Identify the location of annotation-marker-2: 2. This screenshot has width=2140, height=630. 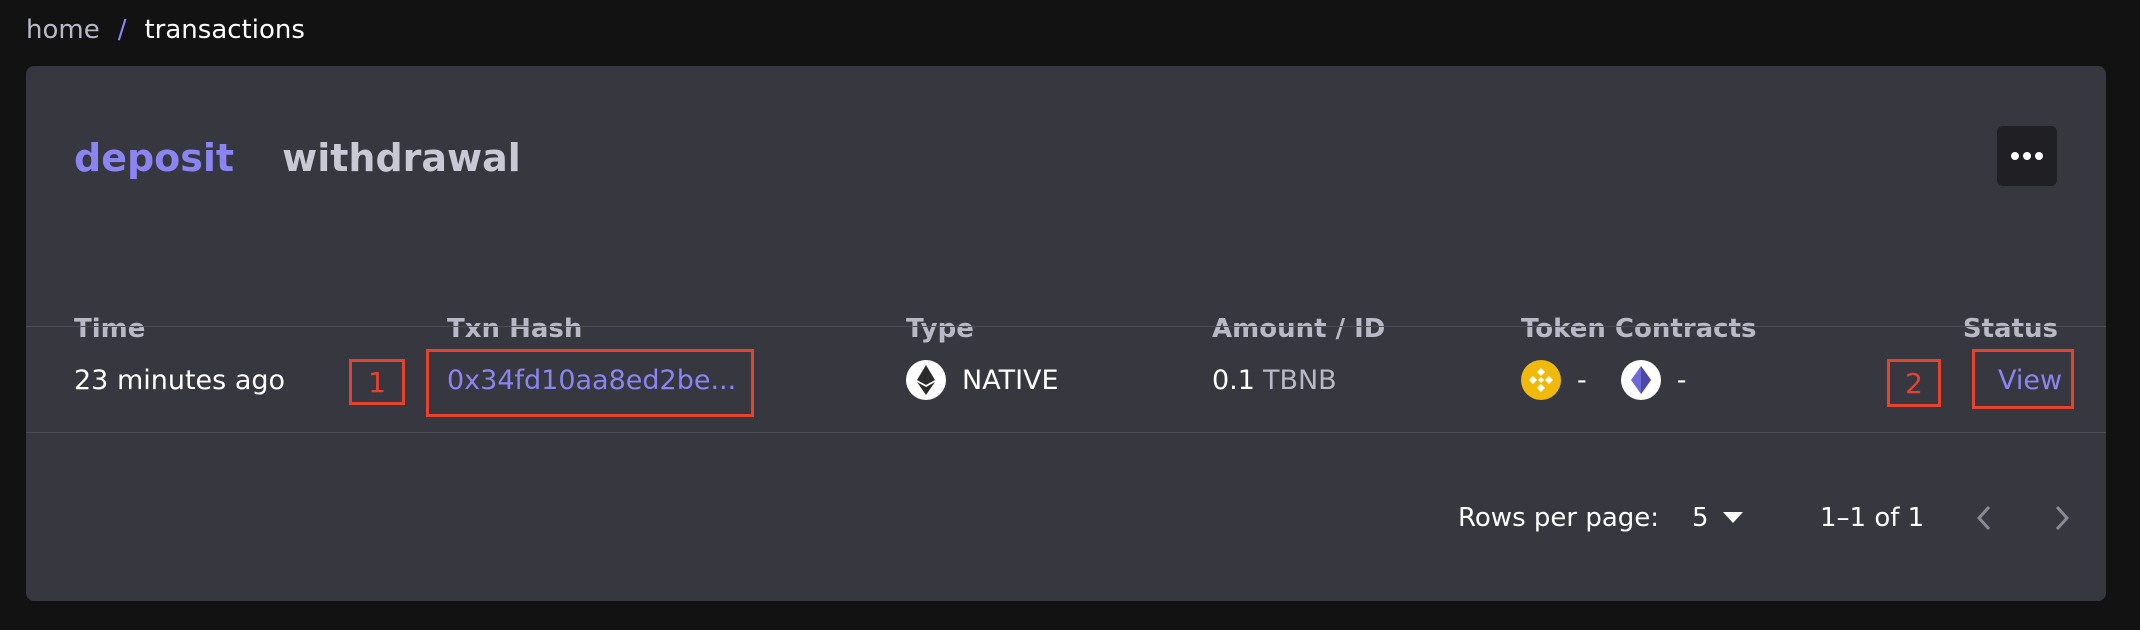
(1914, 383).